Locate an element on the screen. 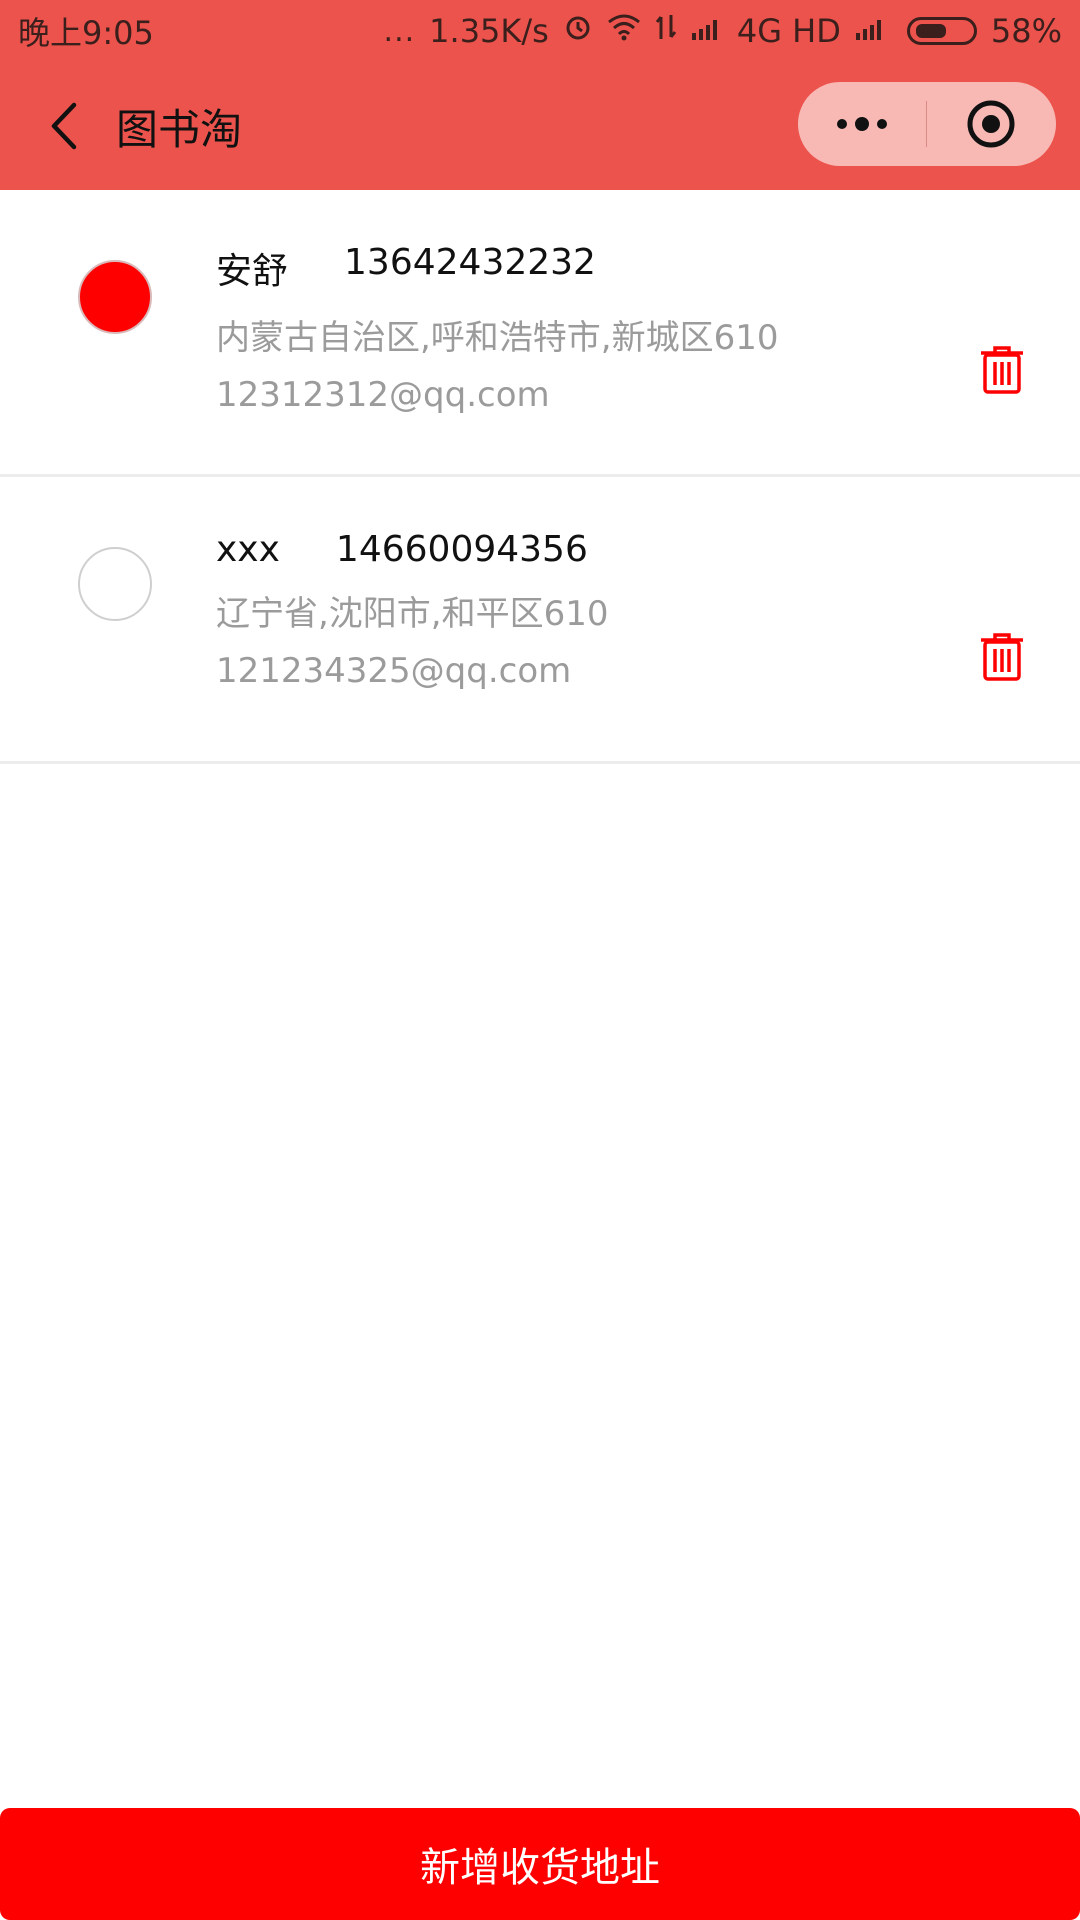  status-indicators: ... 1.35K/s 4G HD 58% is located at coordinates (723, 31).